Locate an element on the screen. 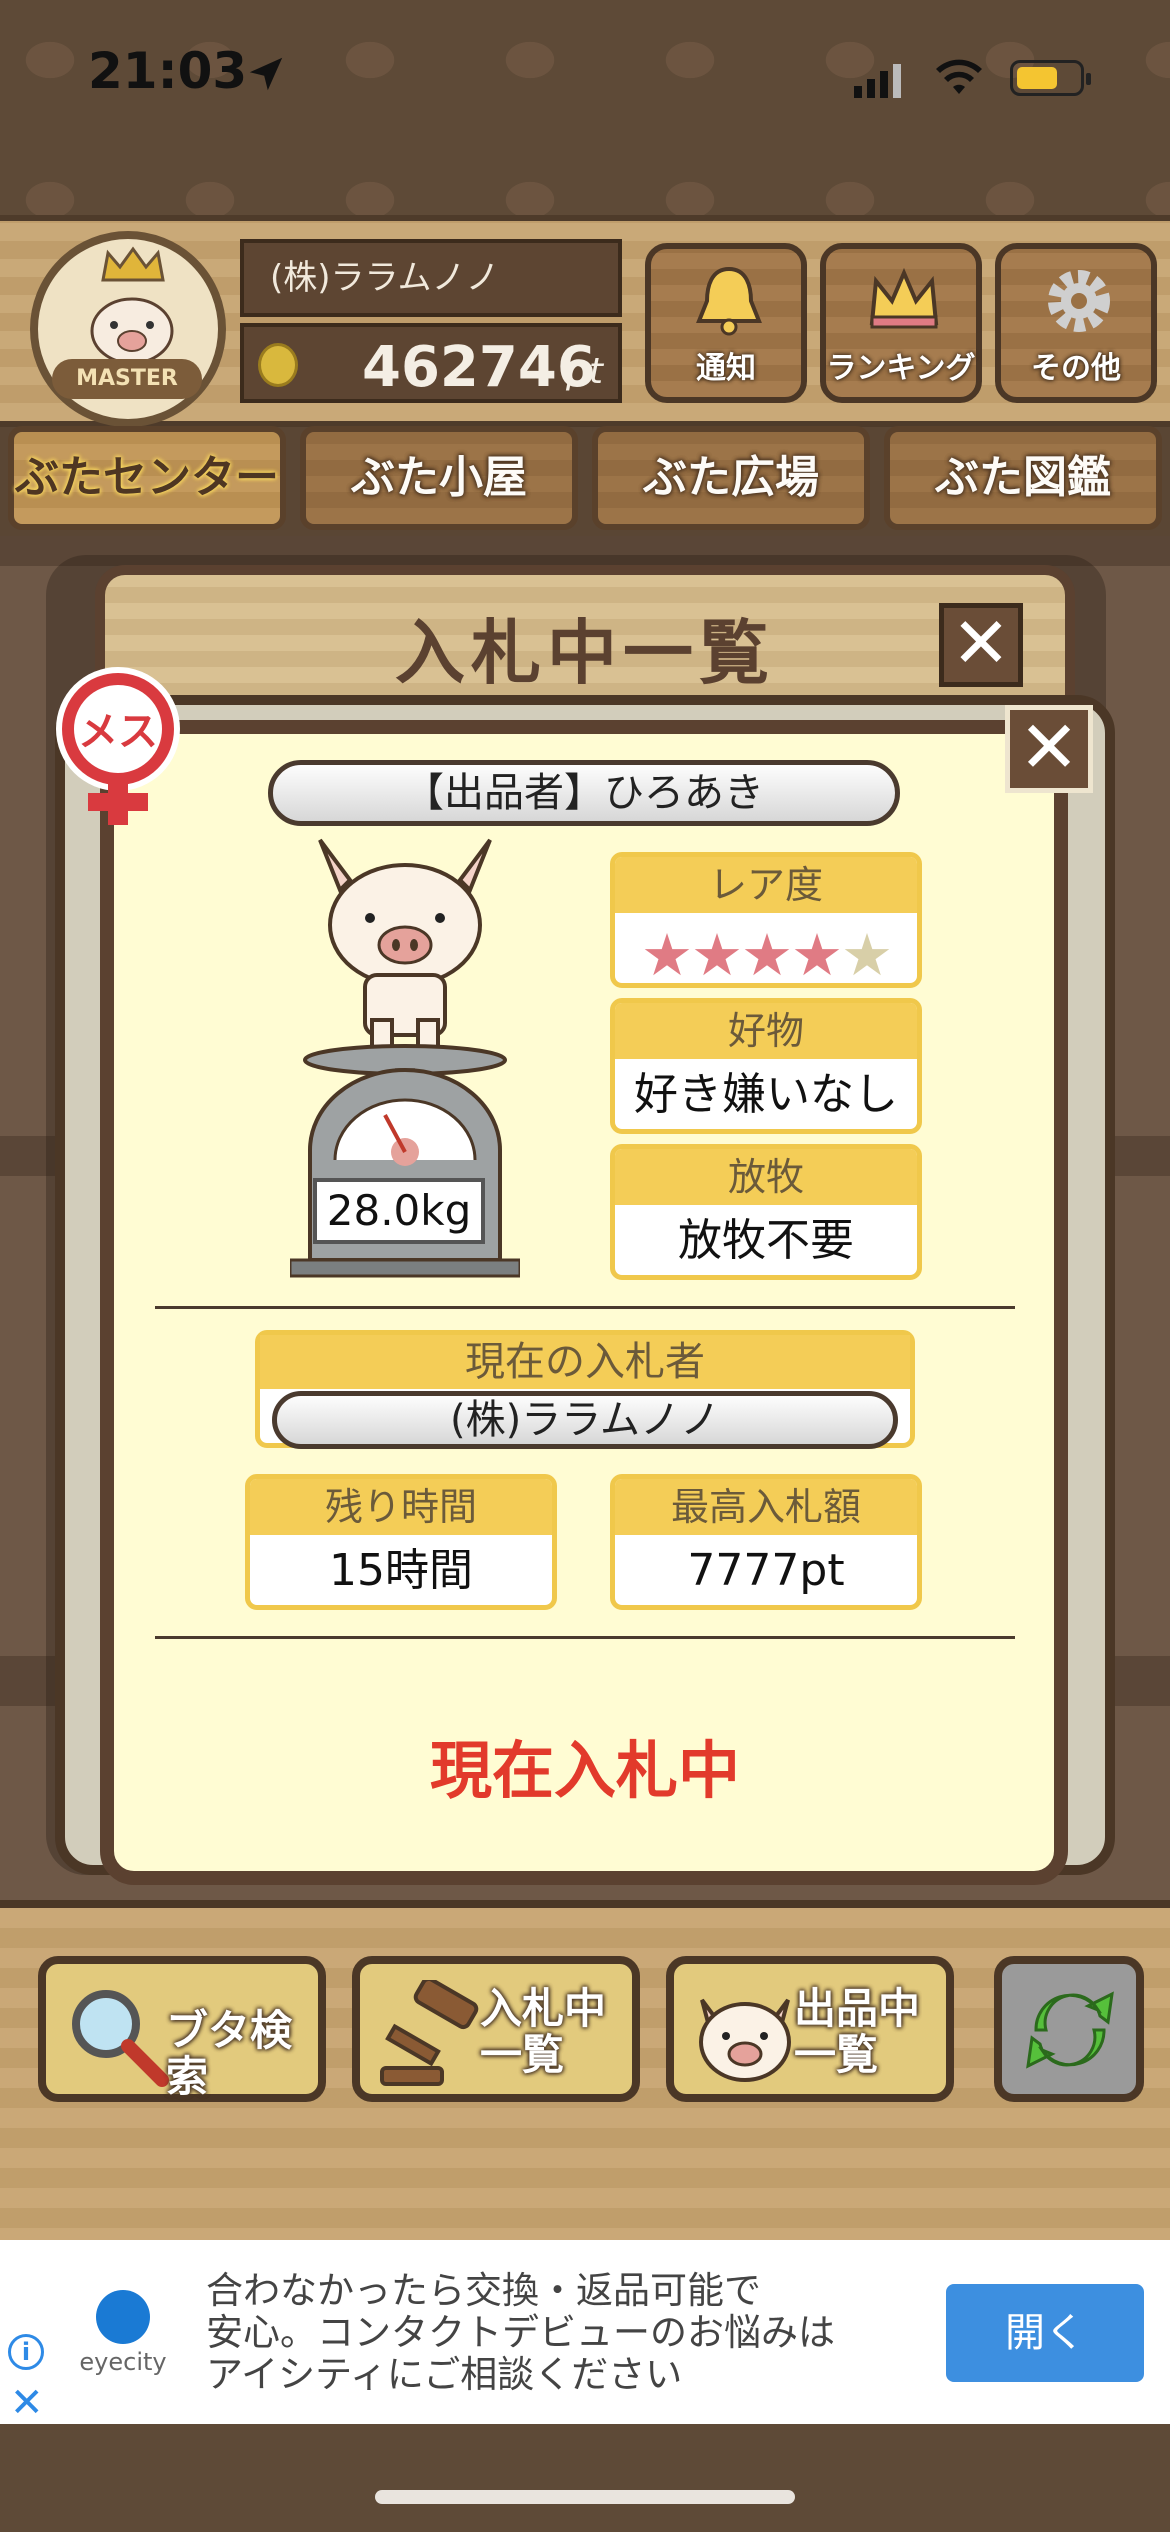  favorite-food-box: 好物 好き嫌いなし is located at coordinates (766, 1066).